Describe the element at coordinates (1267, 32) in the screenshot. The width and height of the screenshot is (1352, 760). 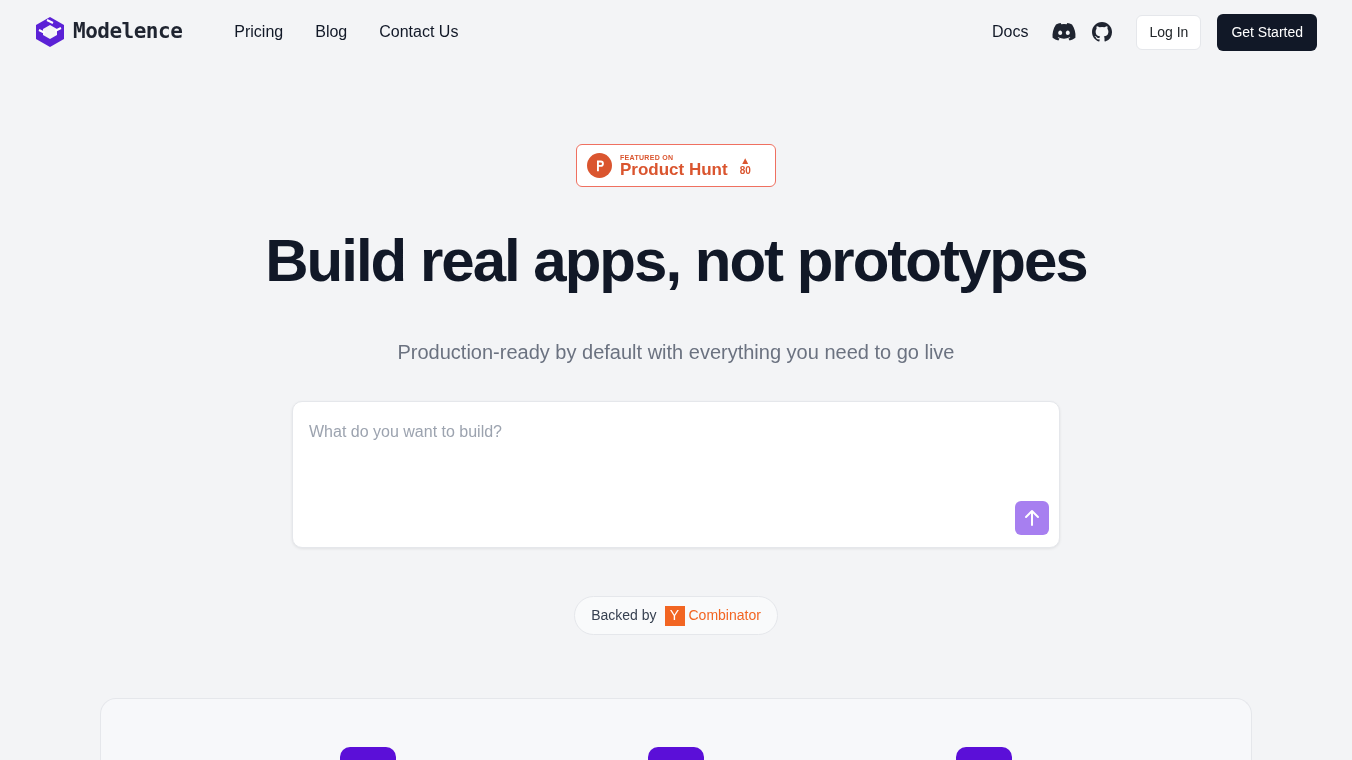
I see `get-started-button: Get Started` at that location.